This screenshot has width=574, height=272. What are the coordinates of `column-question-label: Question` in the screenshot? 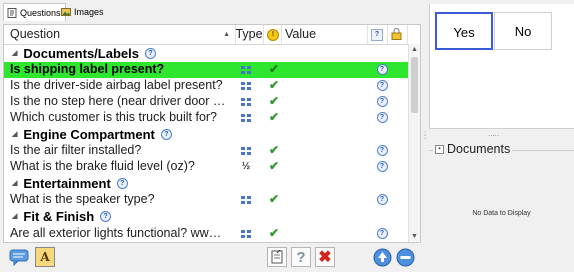 It's located at (35, 34).